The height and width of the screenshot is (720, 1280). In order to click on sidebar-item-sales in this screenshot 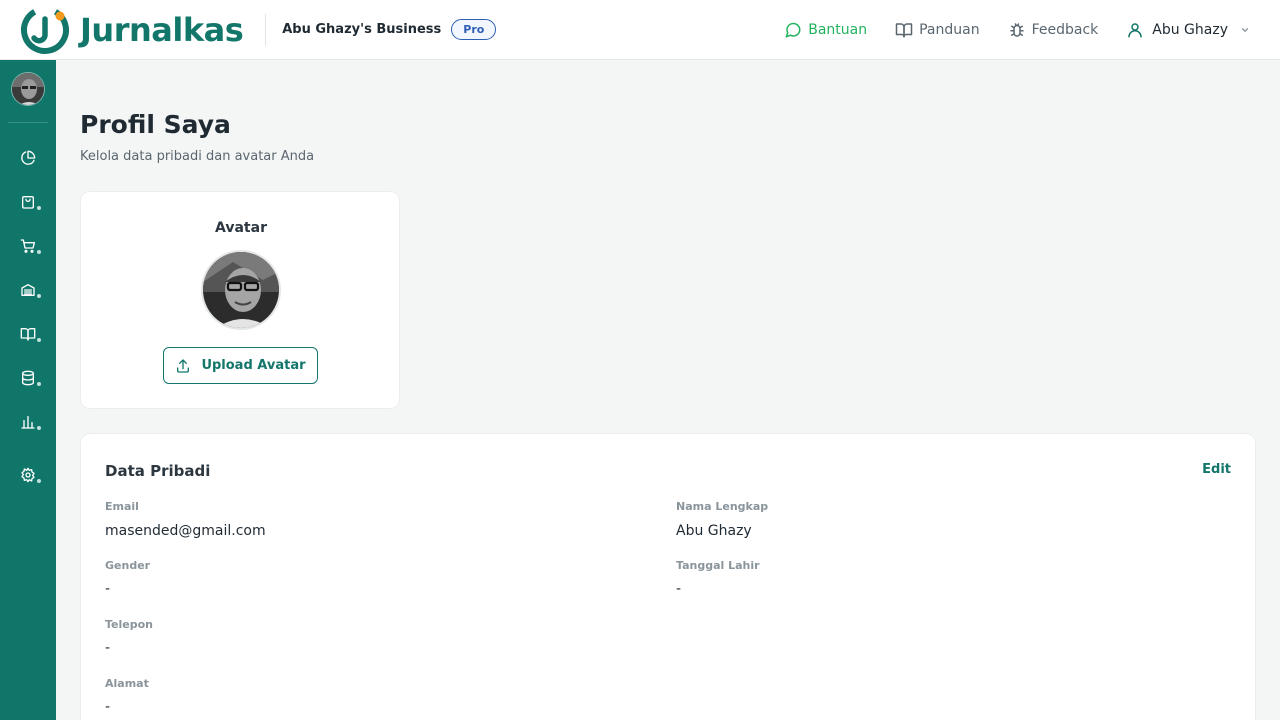, I will do `click(28, 202)`.